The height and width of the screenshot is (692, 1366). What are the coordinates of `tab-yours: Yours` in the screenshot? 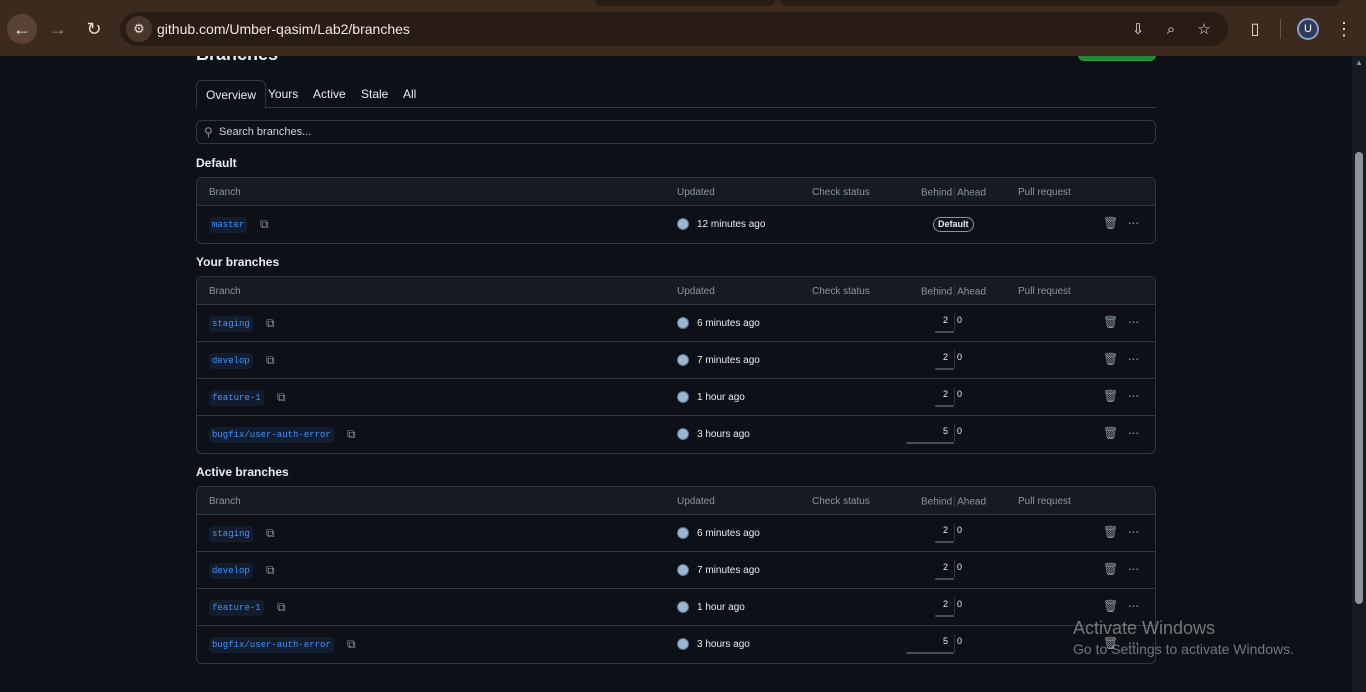 It's located at (283, 94).